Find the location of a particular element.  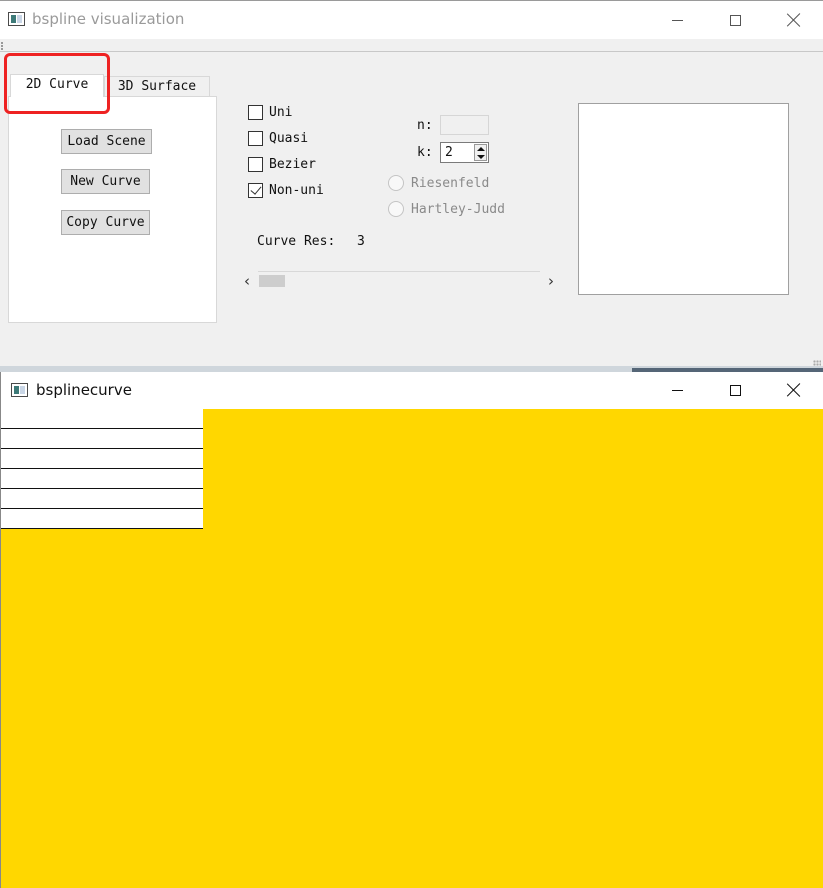

checkbox-uni-label: Uni is located at coordinates (281, 112).